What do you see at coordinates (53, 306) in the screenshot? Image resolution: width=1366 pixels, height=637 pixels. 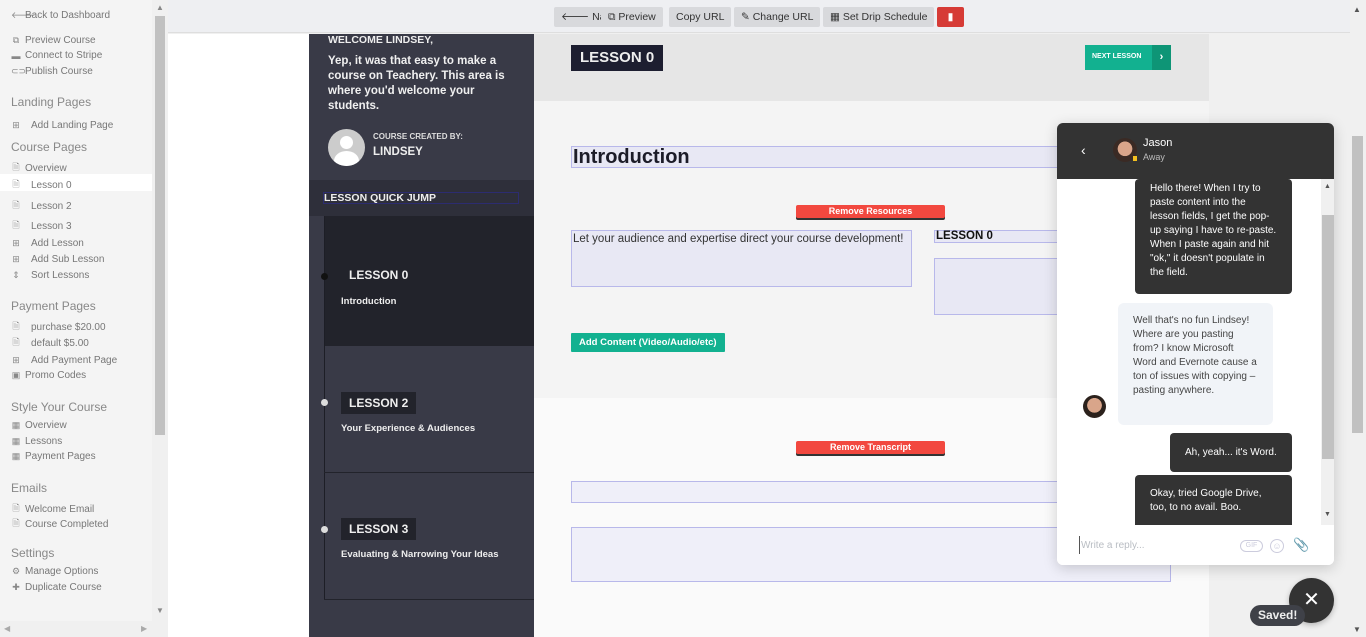 I see `payment-pages-heading: Payment Pages` at bounding box center [53, 306].